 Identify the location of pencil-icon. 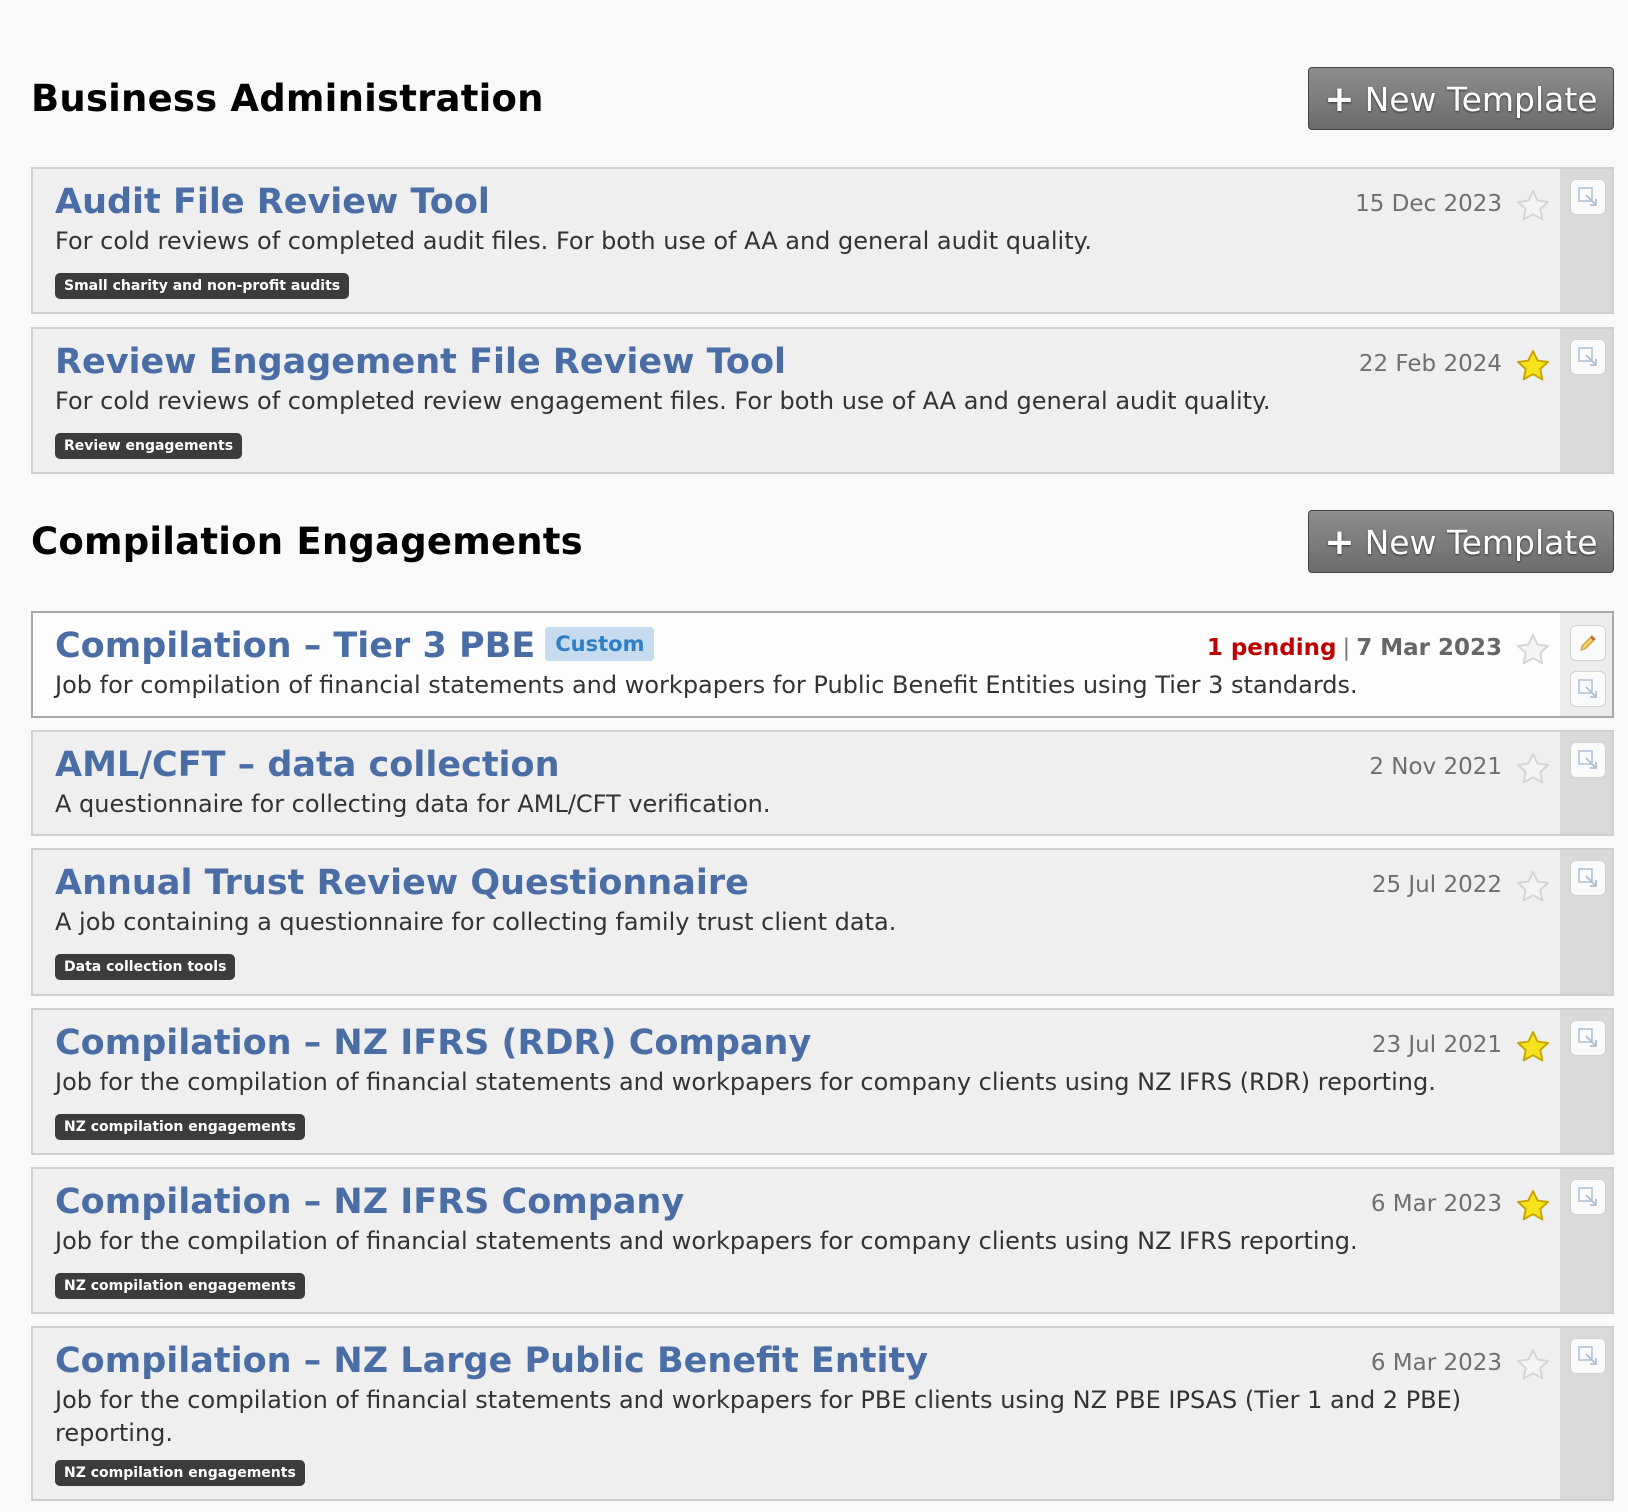
(1588, 643).